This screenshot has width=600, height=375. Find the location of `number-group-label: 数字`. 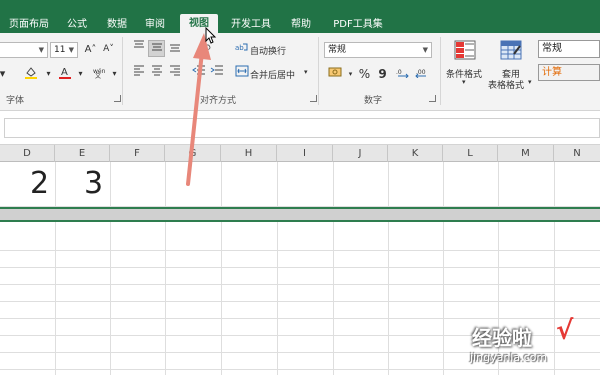

number-group-label: 数字 is located at coordinates (373, 101).